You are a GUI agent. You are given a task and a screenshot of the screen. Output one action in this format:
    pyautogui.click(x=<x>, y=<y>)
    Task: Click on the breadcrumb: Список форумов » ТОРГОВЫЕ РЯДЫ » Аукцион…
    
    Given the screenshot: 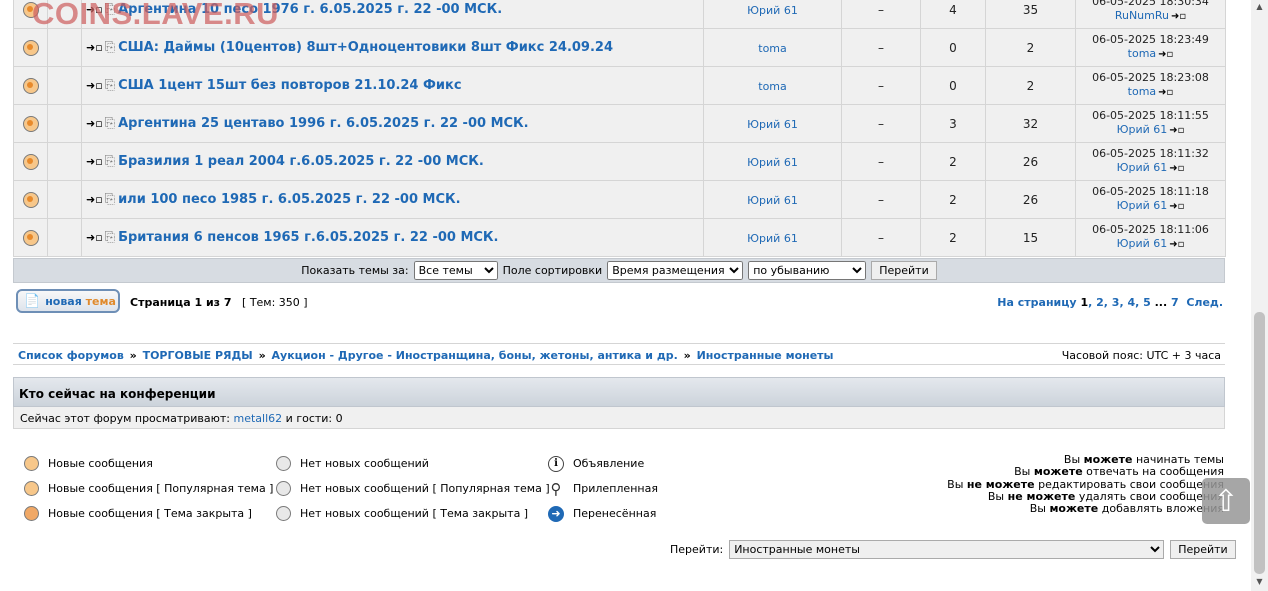 What is the action you would take?
    pyautogui.click(x=426, y=355)
    